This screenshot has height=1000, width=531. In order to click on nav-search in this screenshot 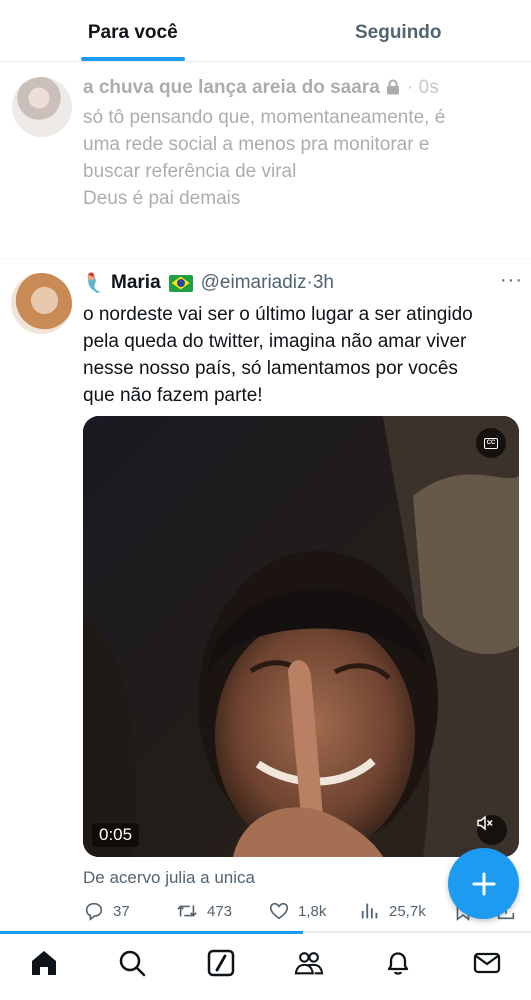, I will do `click(132, 963)`.